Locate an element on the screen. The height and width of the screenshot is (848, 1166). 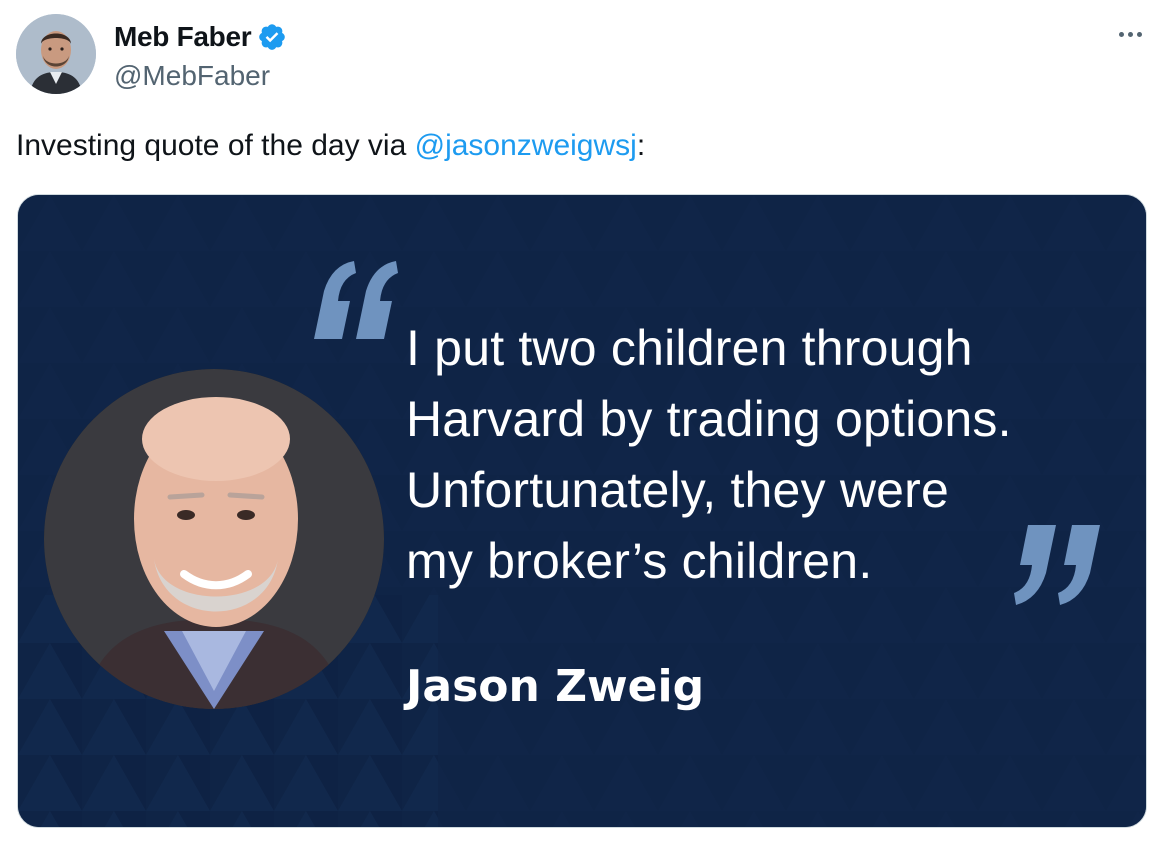
tweet-text-suffix: : is located at coordinates (641, 145).